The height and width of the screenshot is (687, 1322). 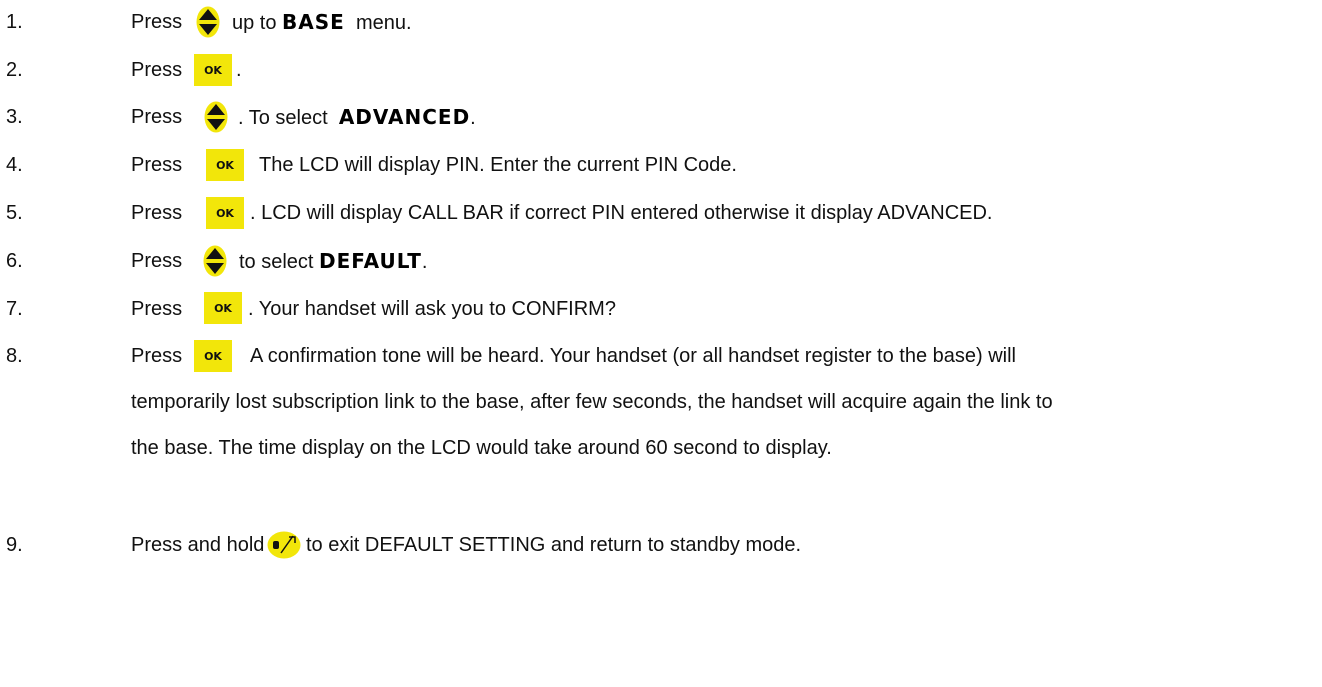 I want to click on step-text: ., so click(x=239, y=70).